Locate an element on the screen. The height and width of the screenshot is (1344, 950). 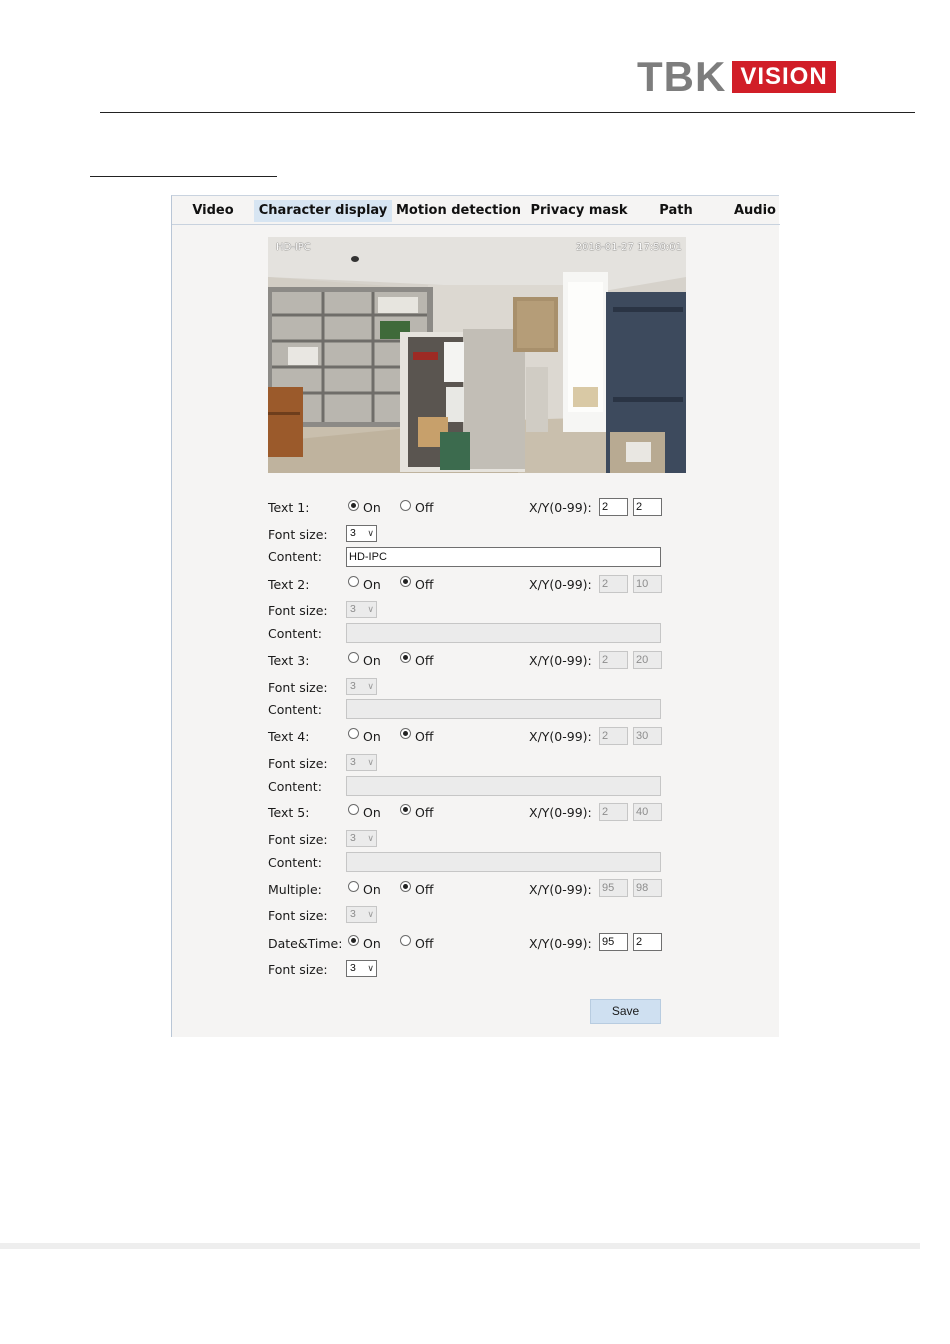
text1-off-radio is located at coordinates (405, 505).